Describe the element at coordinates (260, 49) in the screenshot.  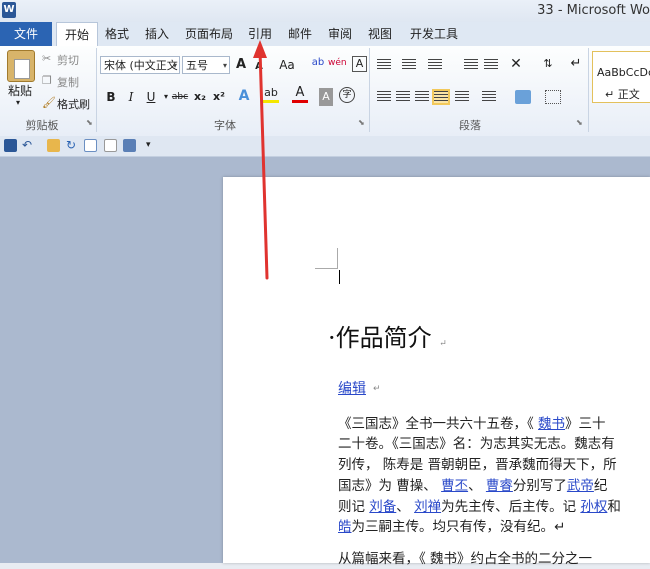
I see `arrow-head` at that location.